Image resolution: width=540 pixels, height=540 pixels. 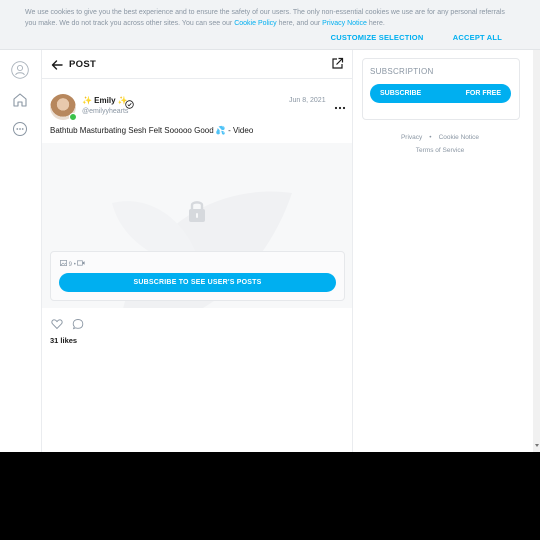 I want to click on cookie-notice-link: Cookie Notice, so click(x=459, y=137).